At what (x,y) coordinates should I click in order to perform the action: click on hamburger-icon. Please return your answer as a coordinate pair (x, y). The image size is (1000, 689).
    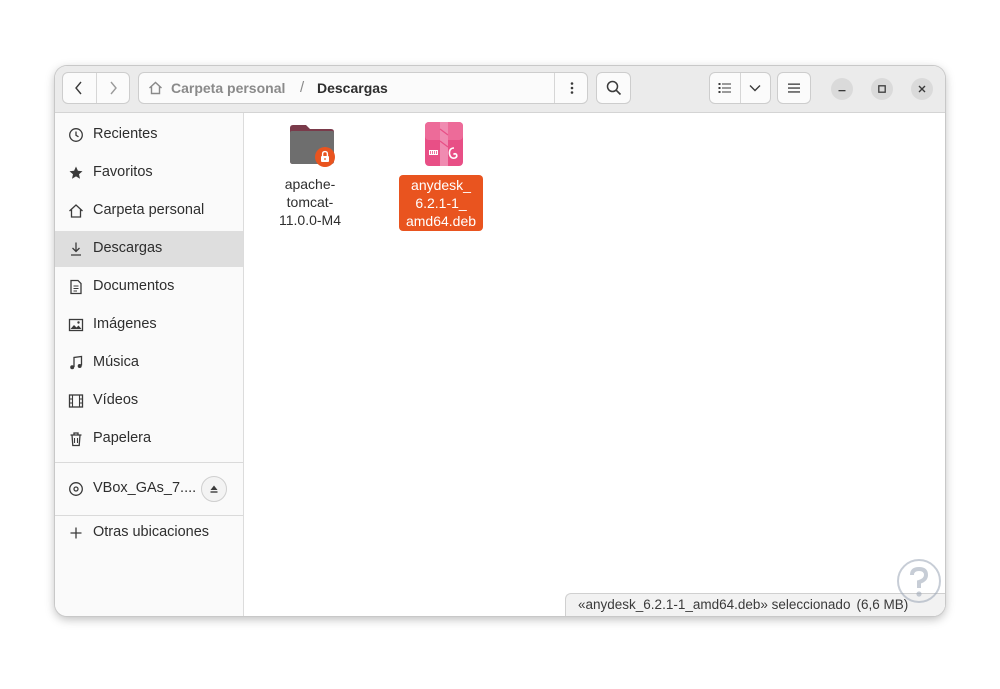
    Looking at the image, I should click on (794, 88).